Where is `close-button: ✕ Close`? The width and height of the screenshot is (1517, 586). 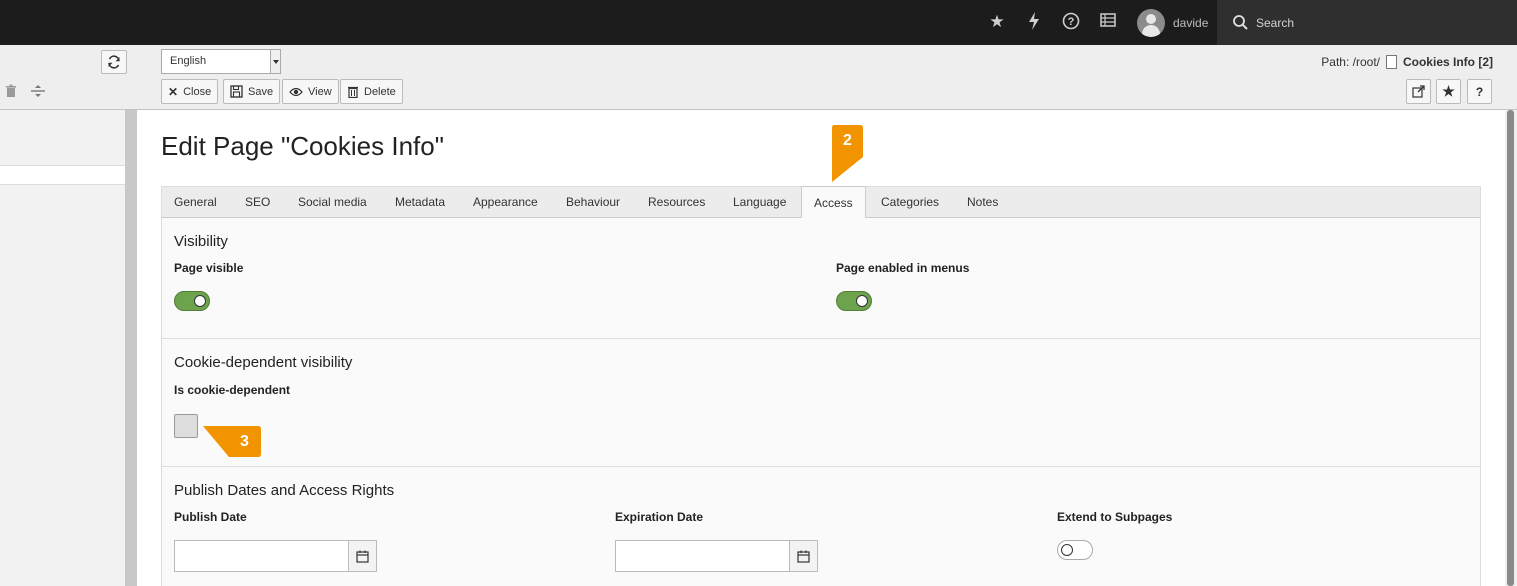
close-button: ✕ Close is located at coordinates (190, 91).